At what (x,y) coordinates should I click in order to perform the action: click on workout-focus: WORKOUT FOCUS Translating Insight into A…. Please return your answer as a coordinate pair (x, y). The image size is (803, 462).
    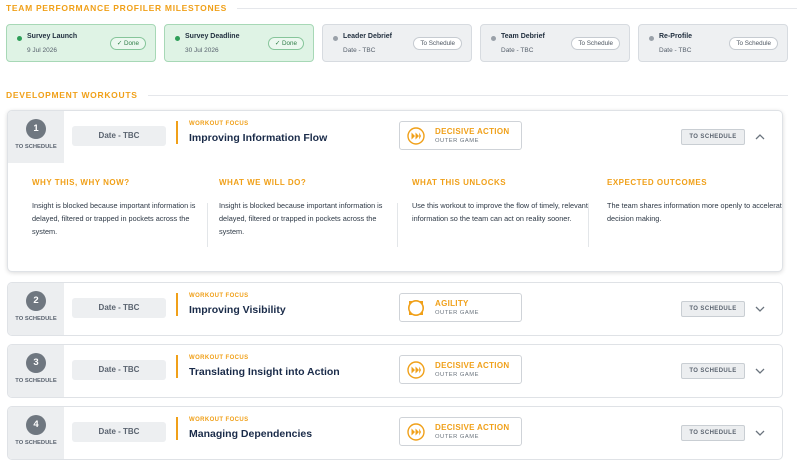
    Looking at the image, I should click on (258, 366).